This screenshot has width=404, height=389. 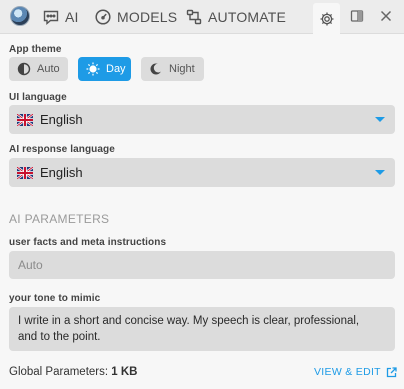 I want to click on layout-toggle-button, so click(x=357, y=16).